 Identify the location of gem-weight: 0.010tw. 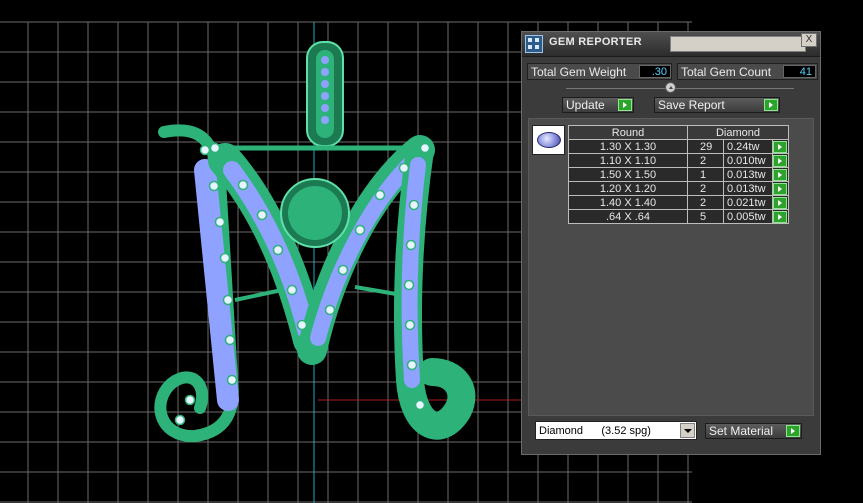
(748, 160).